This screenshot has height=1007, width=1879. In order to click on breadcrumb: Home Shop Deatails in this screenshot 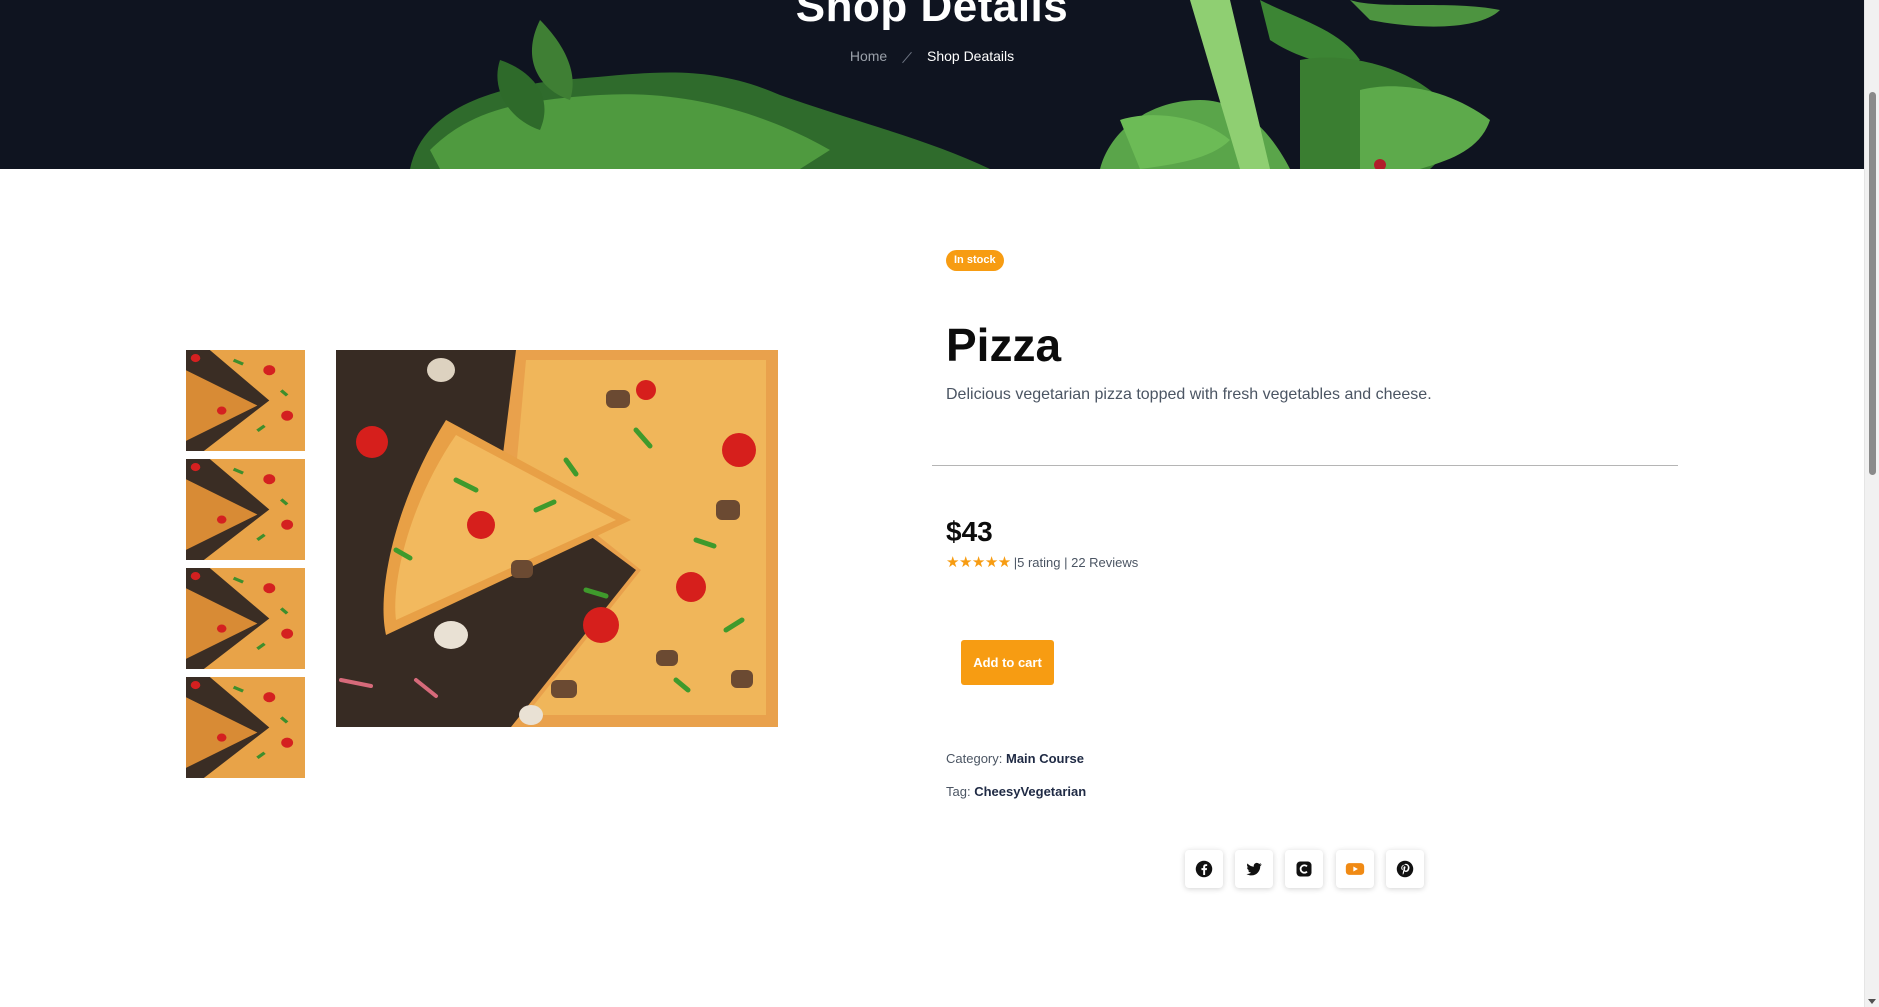, I will do `click(932, 56)`.